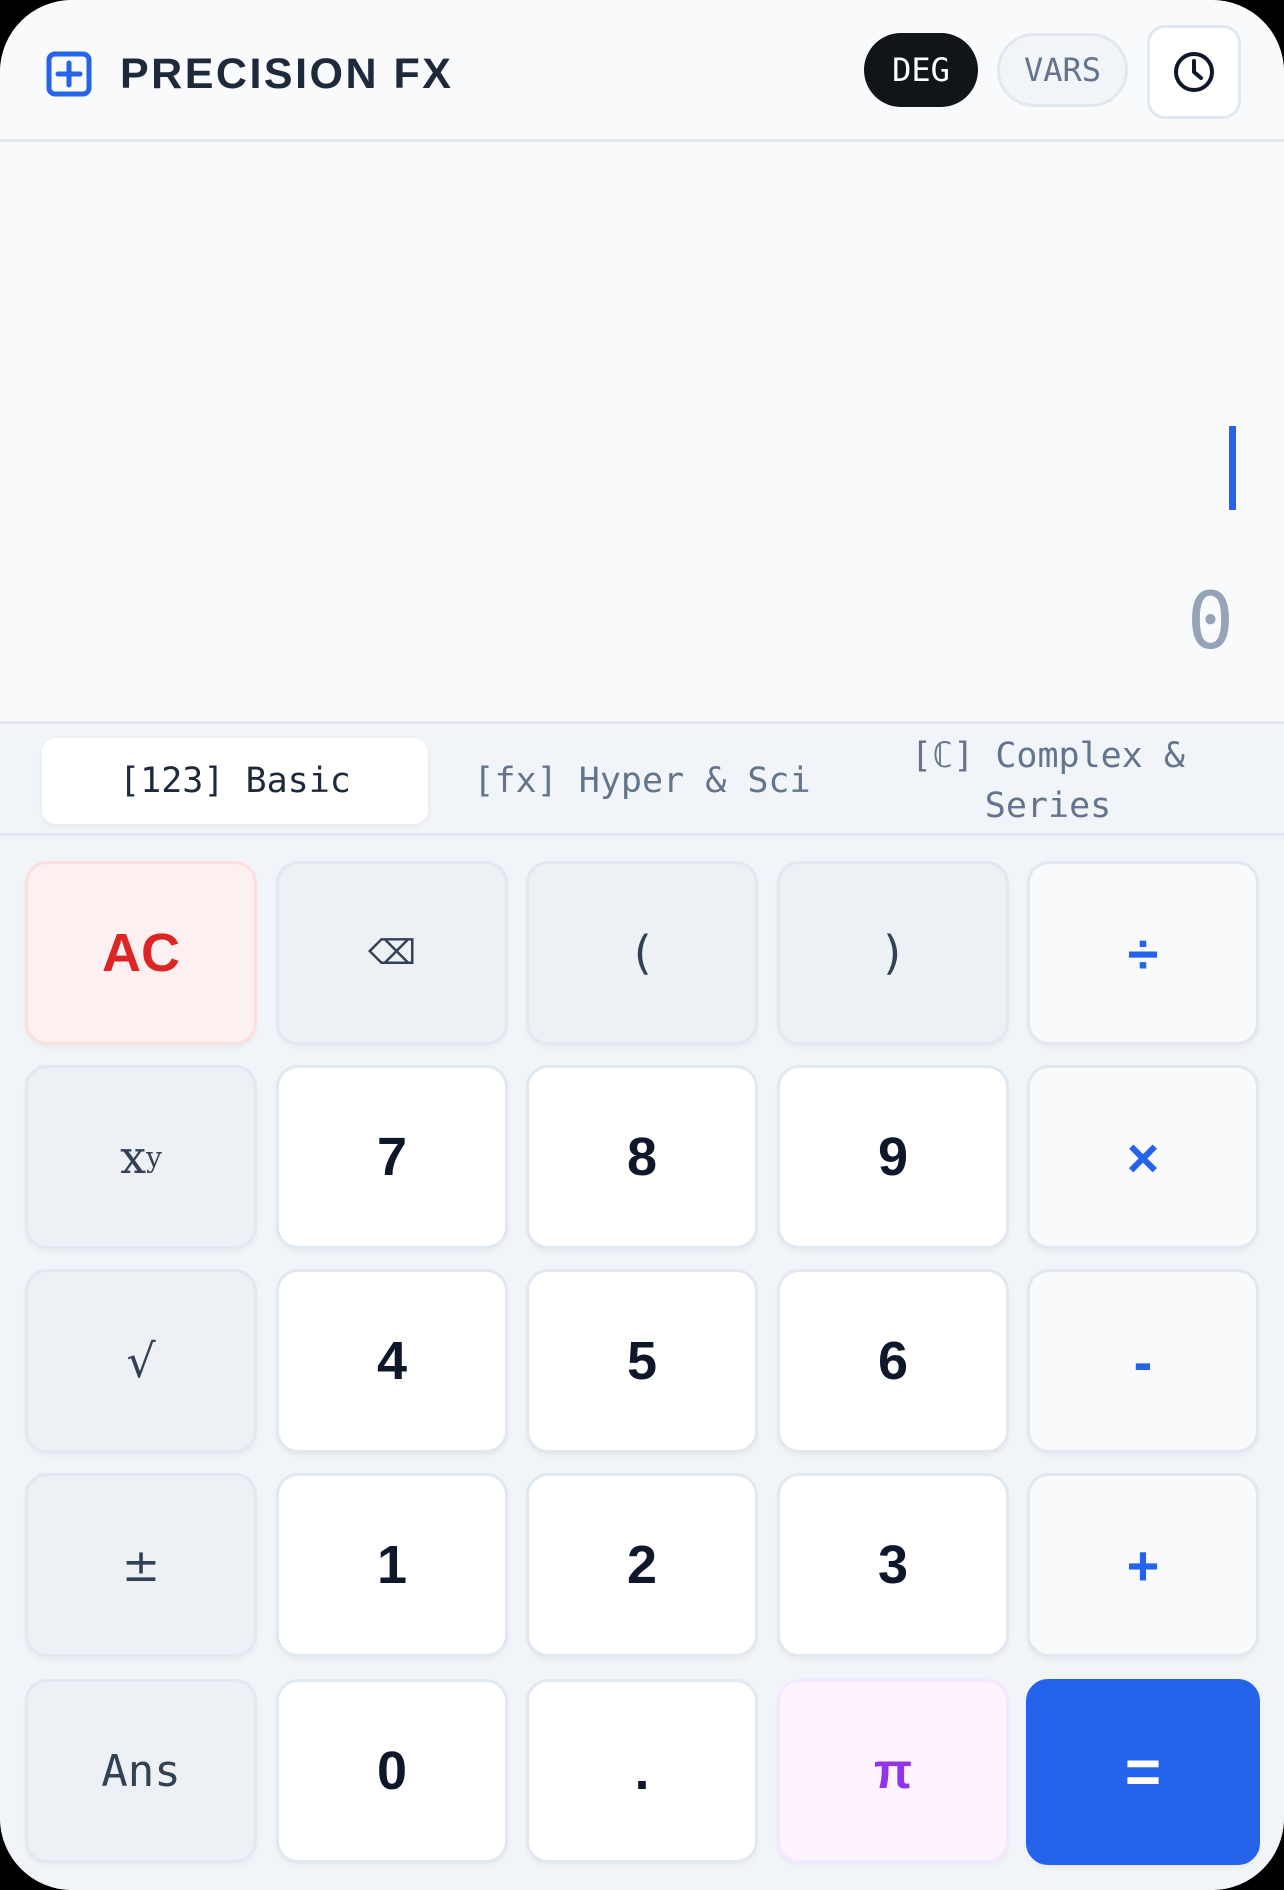 This screenshot has height=1890, width=1284. Describe the element at coordinates (392, 953) in the screenshot. I see `backspace-button: ⌫` at that location.